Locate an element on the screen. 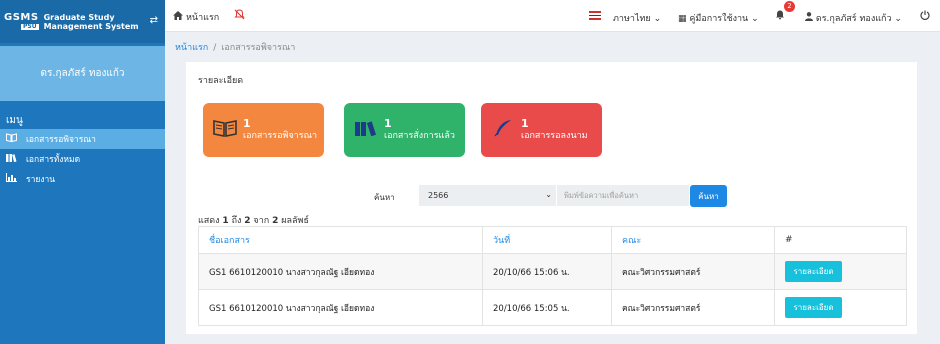 The height and width of the screenshot is (344, 940). user-dropdown: ดร.กุลภัสร์ ทองแก้ว ⌄ is located at coordinates (853, 18).